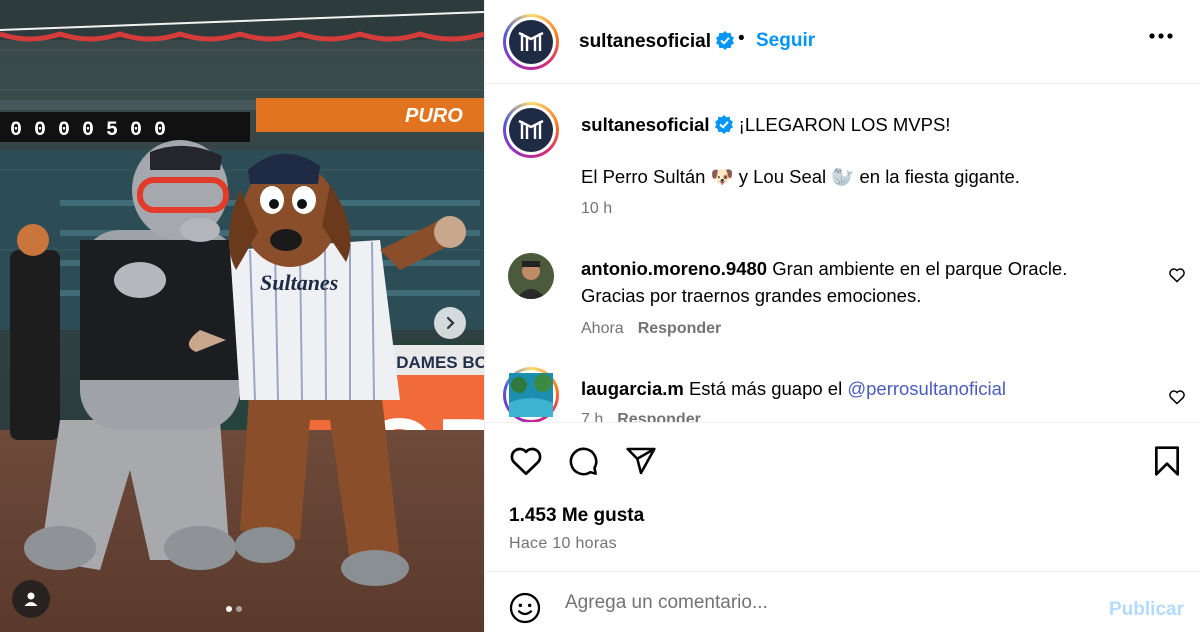 The image size is (1200, 632). I want to click on post-actions: 1.453 Me gusta Hace 10 horas, so click(842, 497).